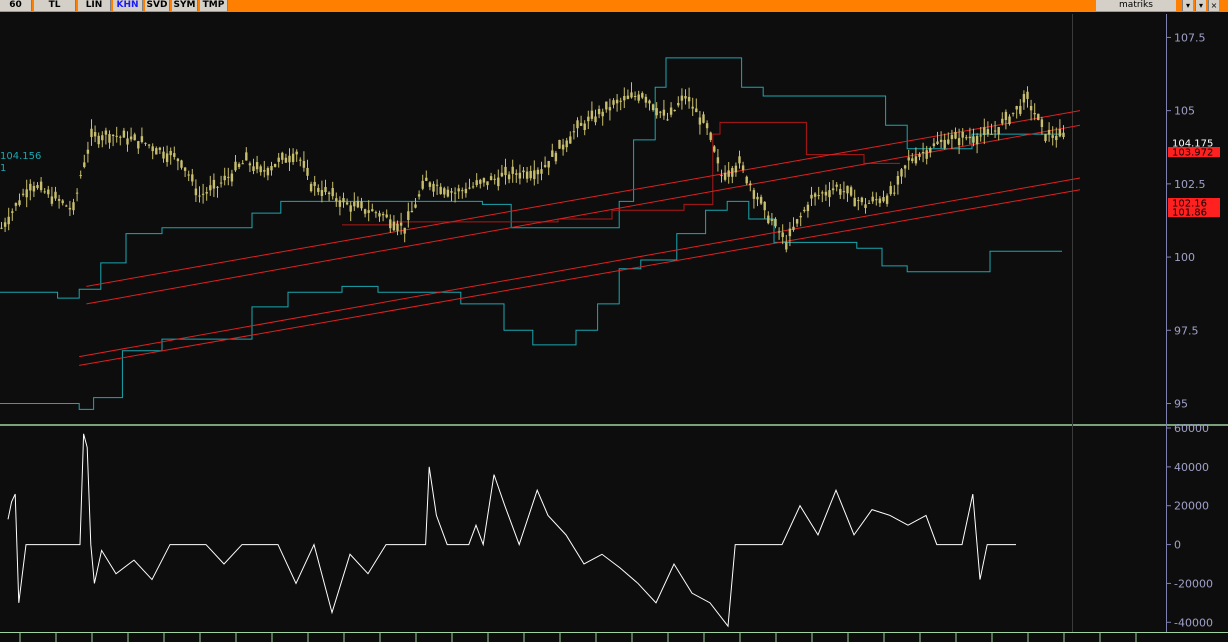 The height and width of the screenshot is (642, 1228). What do you see at coordinates (1191, 506) in the screenshot?
I see `osc-tick-label: 20000` at bounding box center [1191, 506].